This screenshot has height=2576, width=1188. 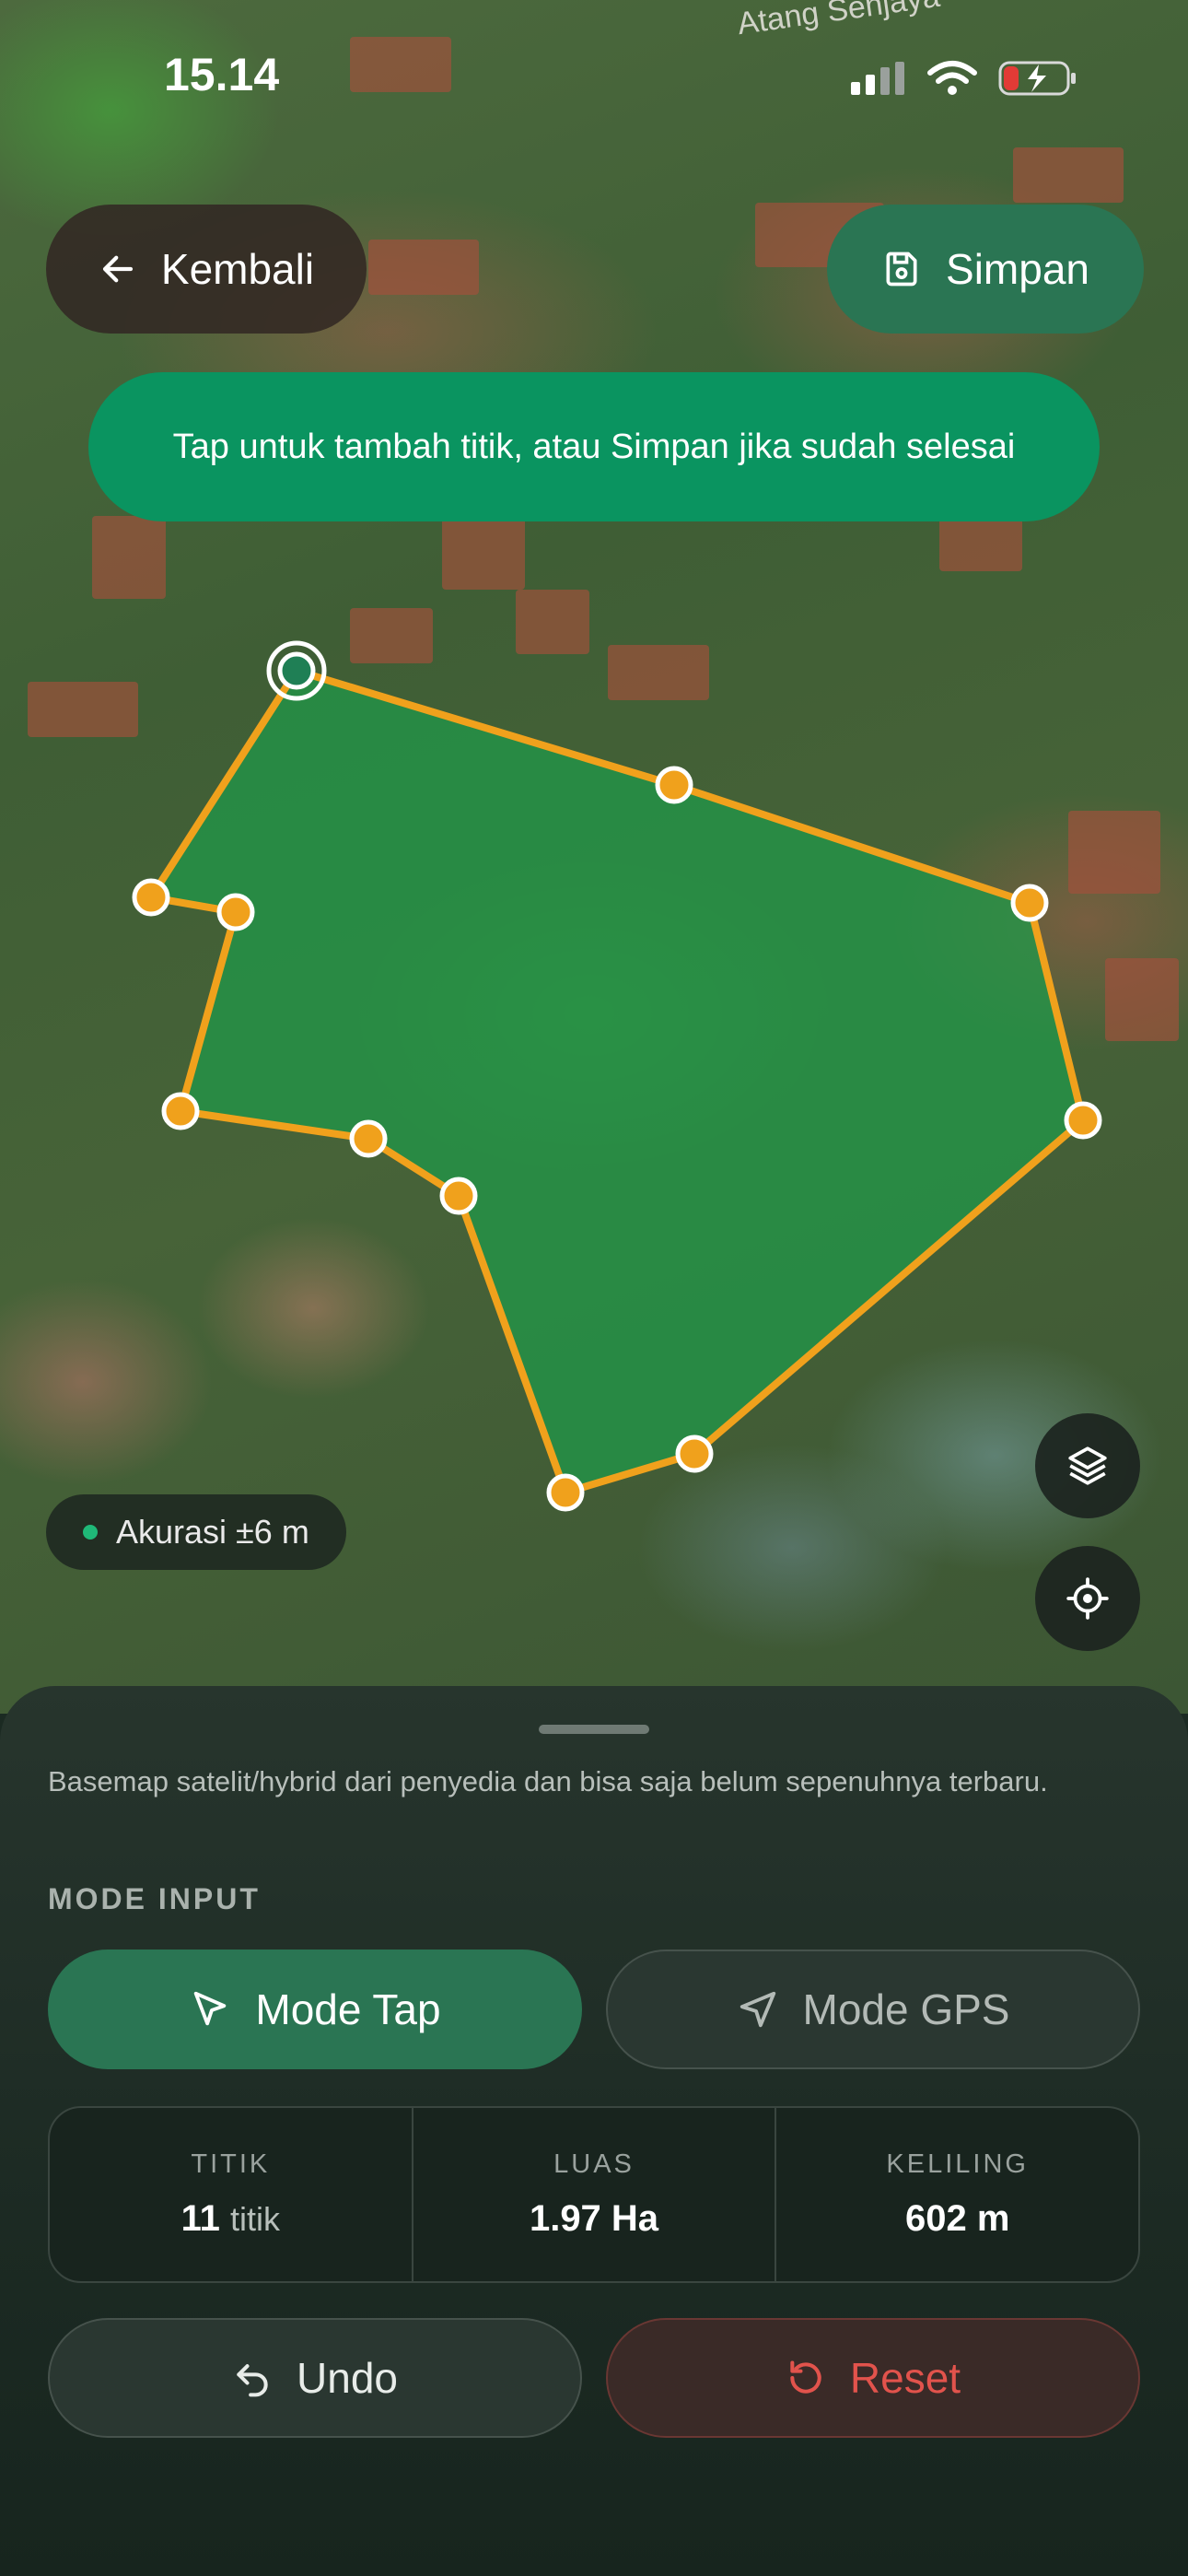 I want to click on stat-points-unit: titik, so click(x=256, y=2219).